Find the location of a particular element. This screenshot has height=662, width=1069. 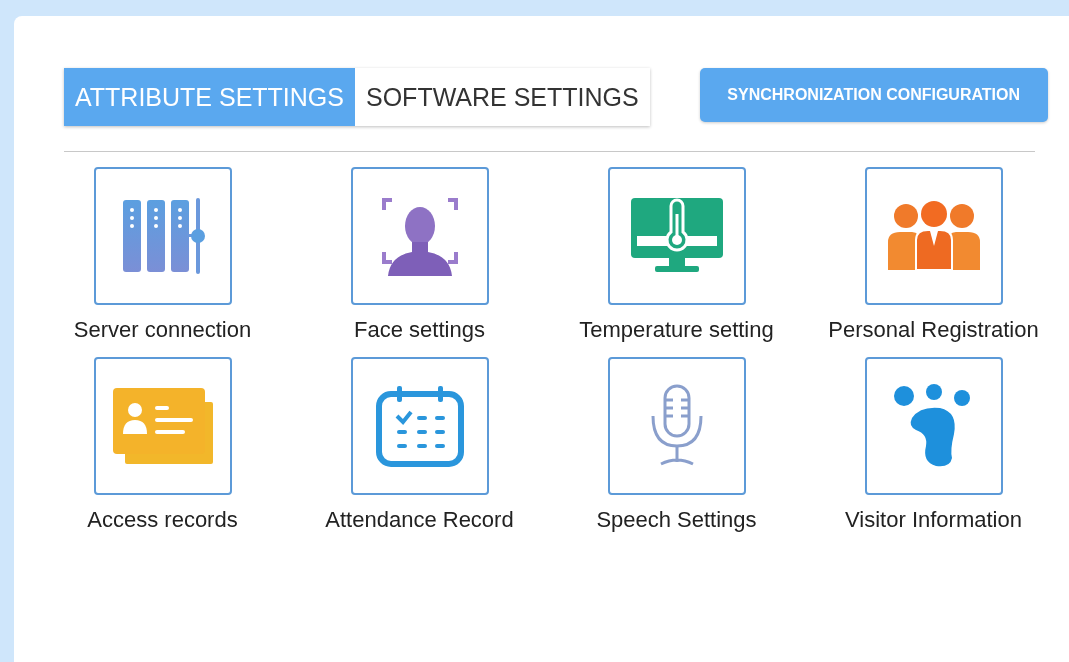

tile-label: Face settings is located at coordinates (419, 330).